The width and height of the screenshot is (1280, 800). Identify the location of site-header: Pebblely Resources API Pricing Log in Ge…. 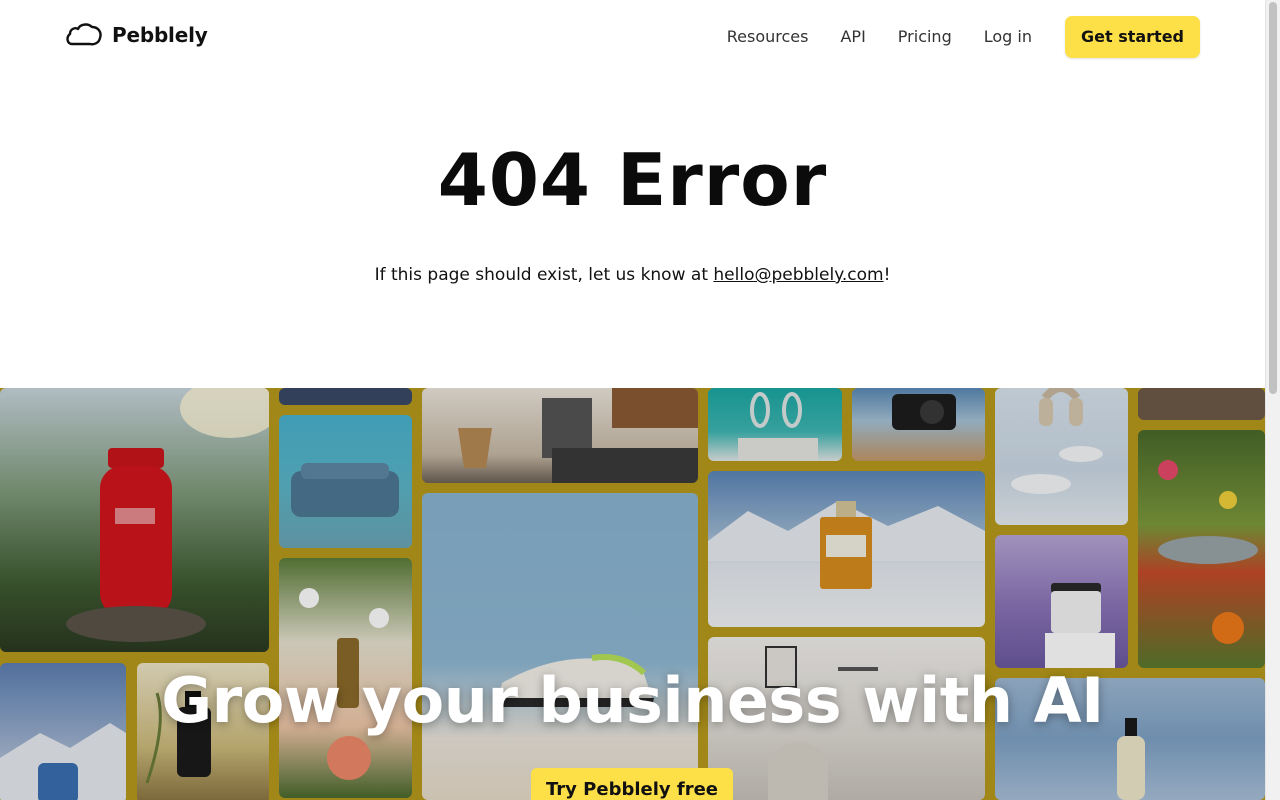
(632, 38).